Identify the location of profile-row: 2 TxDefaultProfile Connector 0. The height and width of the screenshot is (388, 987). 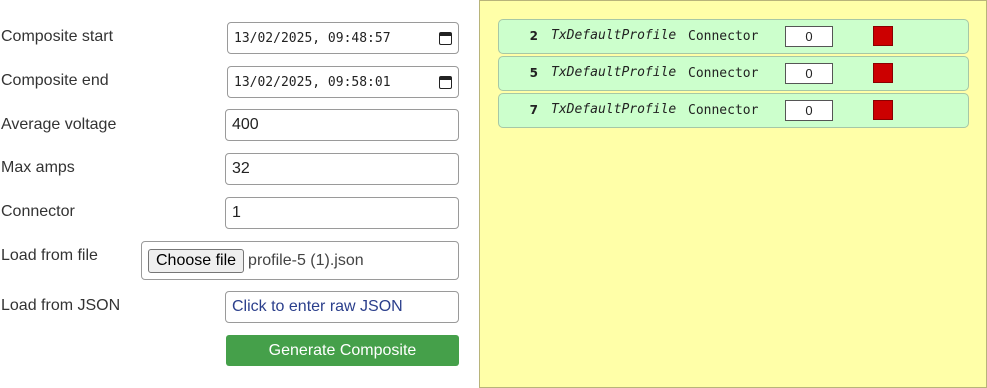
(733, 36).